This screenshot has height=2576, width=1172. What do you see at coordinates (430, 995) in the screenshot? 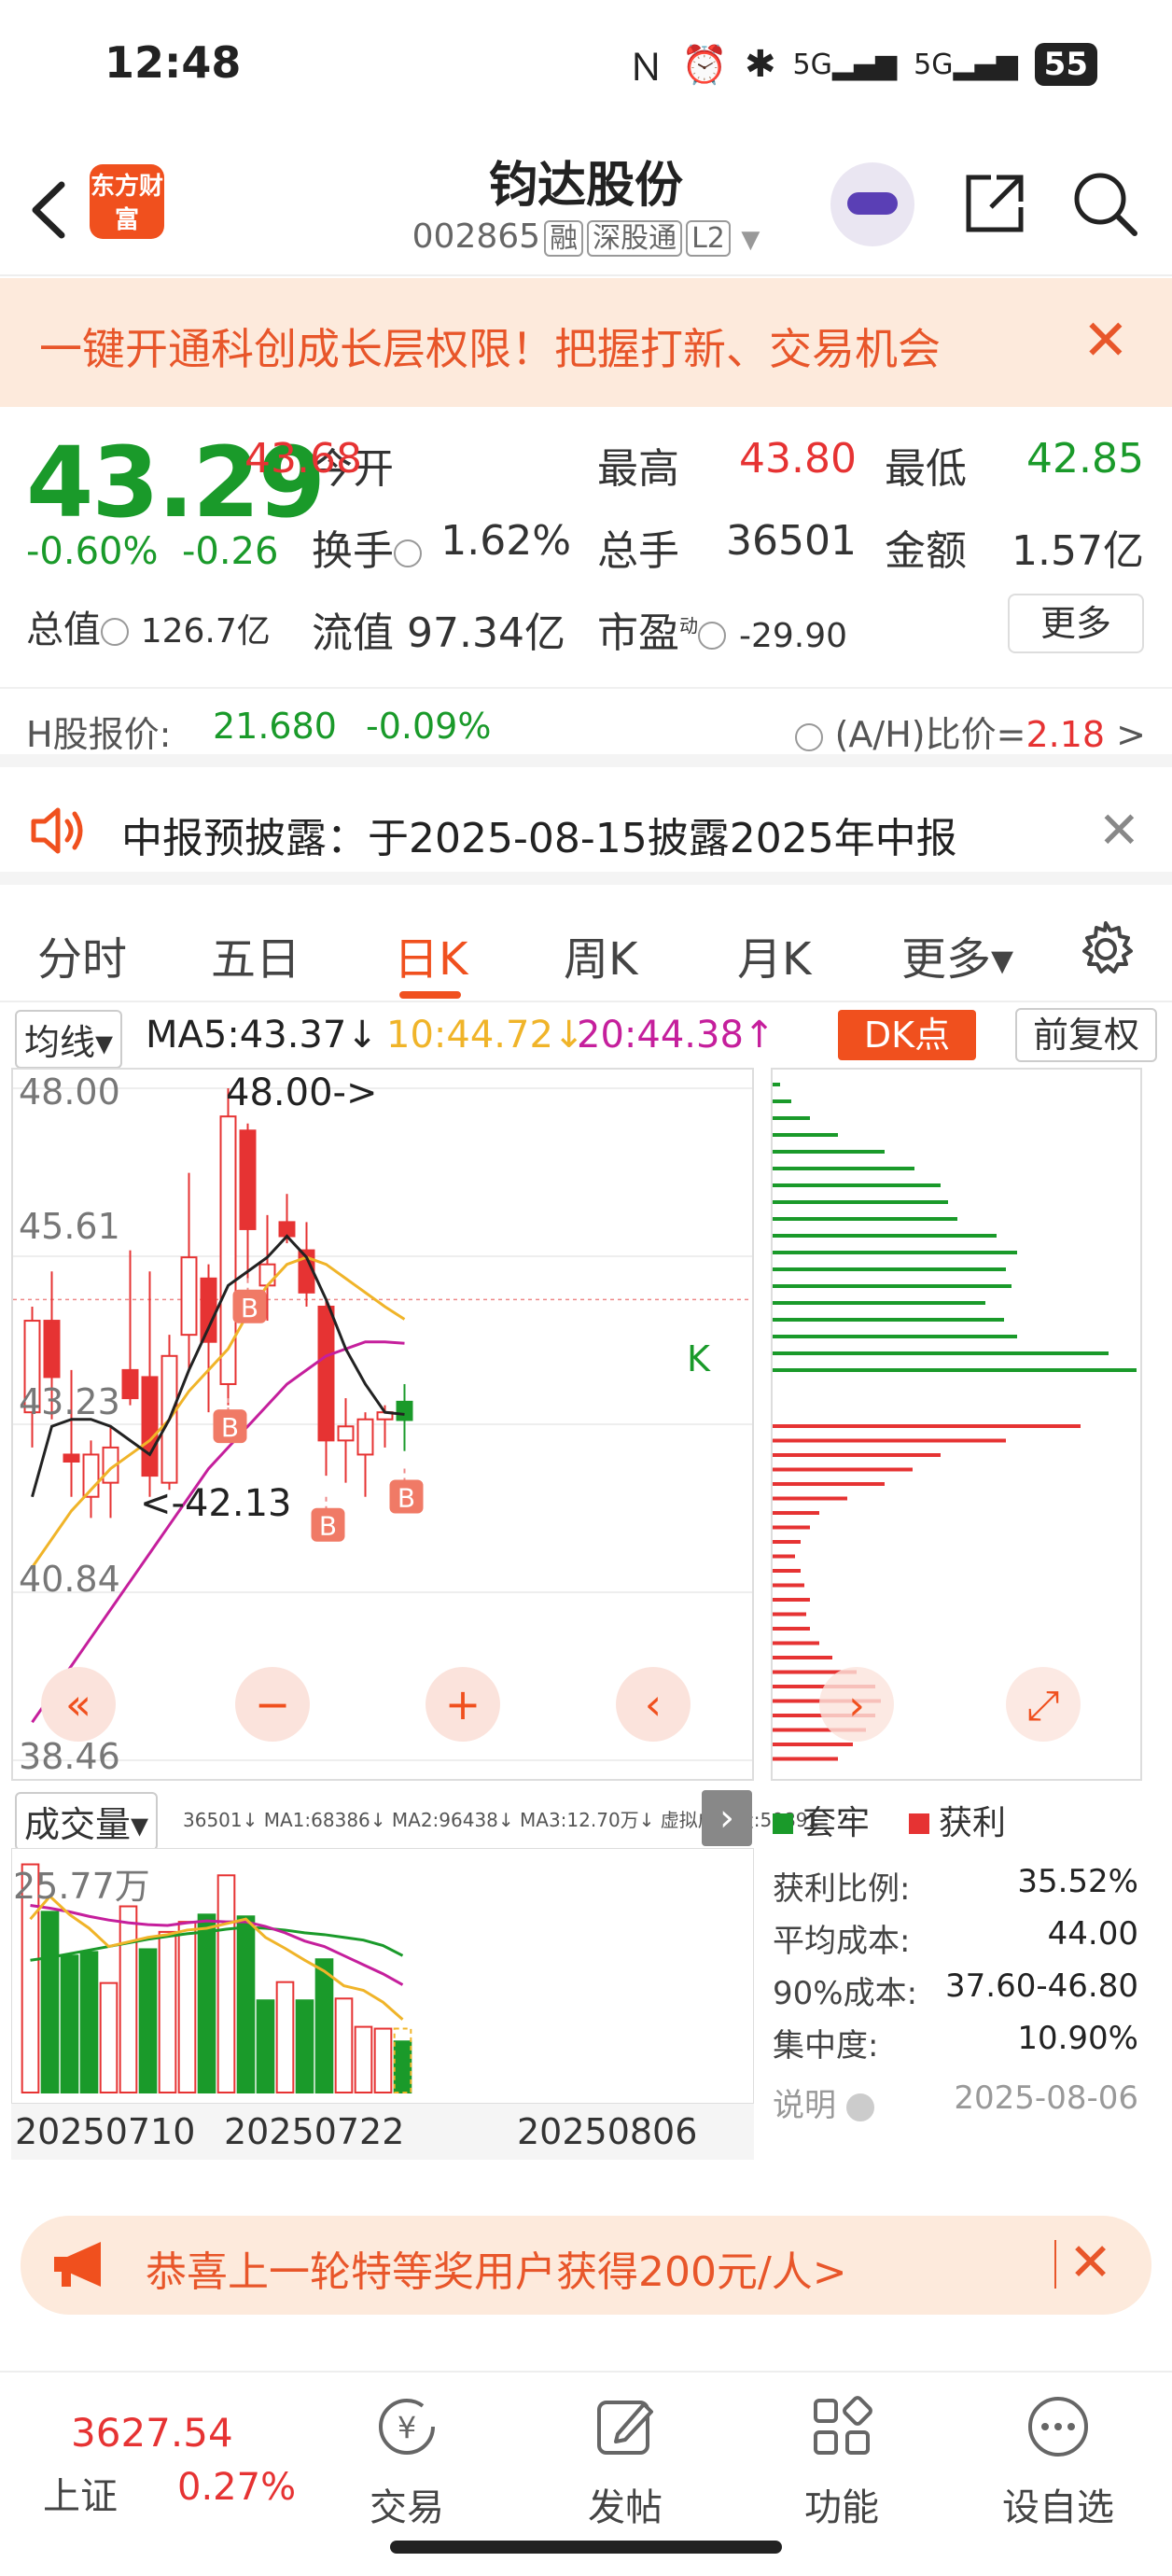
I see `active-tab-indicator` at bounding box center [430, 995].